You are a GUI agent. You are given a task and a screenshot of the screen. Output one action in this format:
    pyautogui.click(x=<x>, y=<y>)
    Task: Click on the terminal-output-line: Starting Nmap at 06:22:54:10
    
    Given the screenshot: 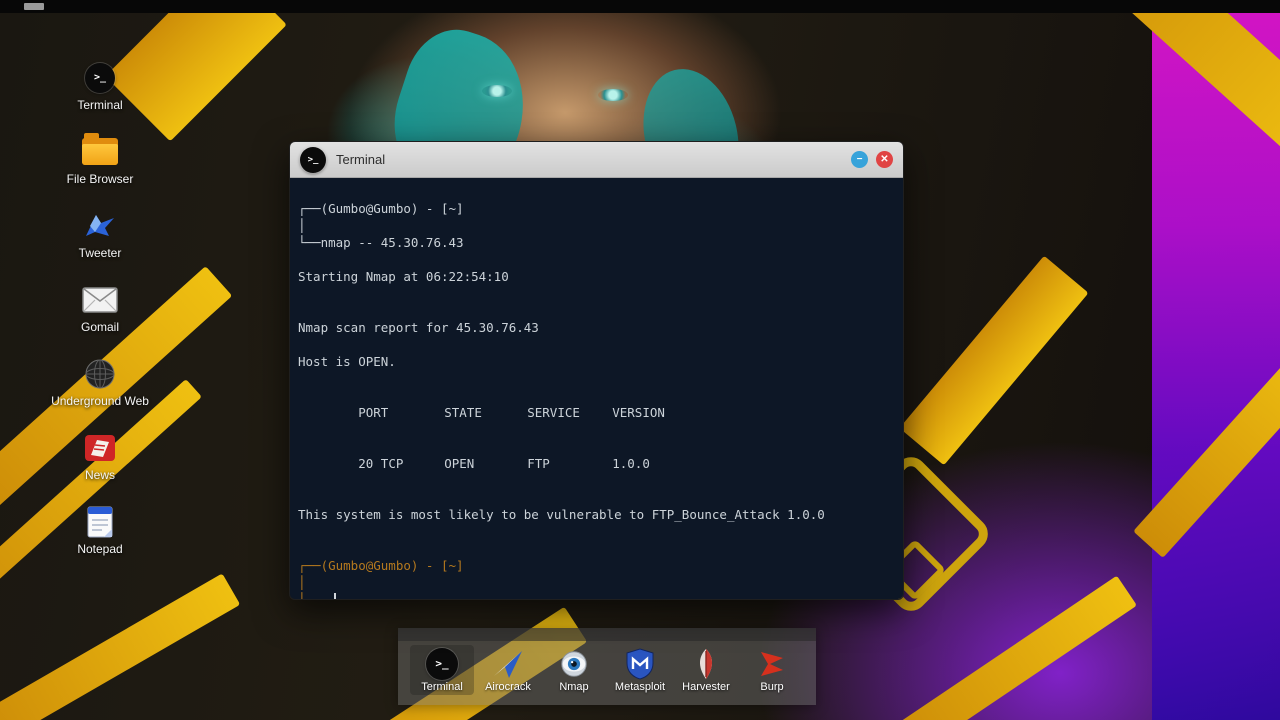 What is the action you would take?
    pyautogui.click(x=403, y=276)
    